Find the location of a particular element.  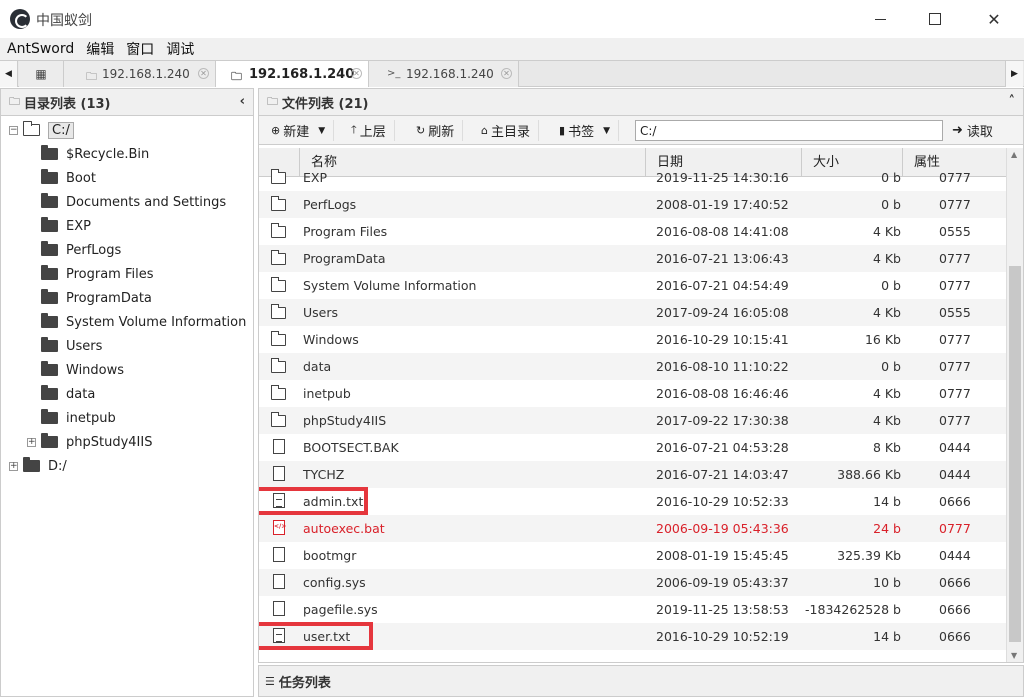

file-date: 2019-11-25 13:58:53 is located at coordinates (722, 609).